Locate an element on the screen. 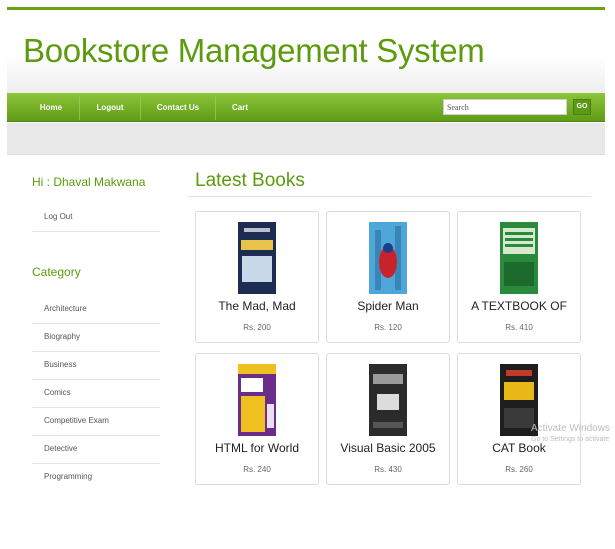  book-title: Spider Man is located at coordinates (388, 306).